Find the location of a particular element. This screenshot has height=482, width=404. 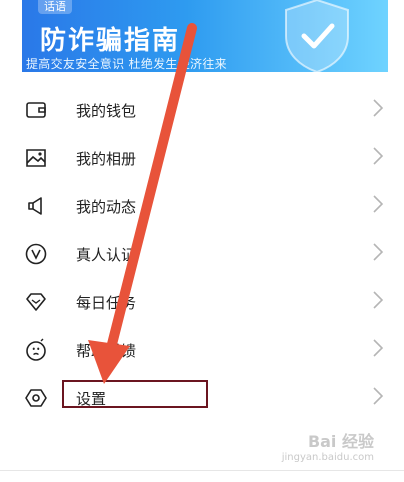

menu-item-help-feedback: 帮助反馈 is located at coordinates (202, 348).